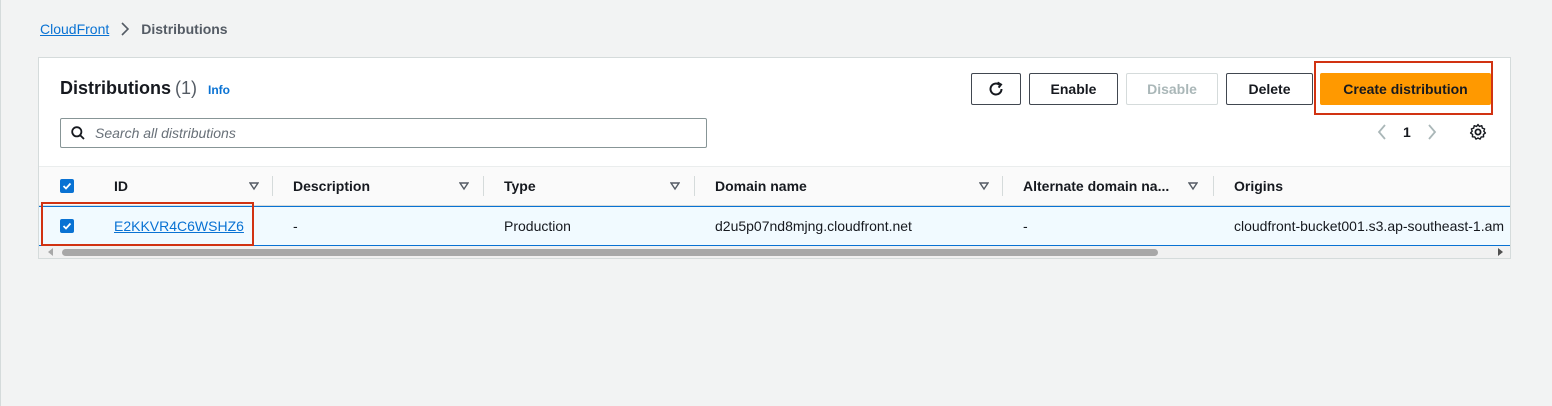 This screenshot has height=406, width=1552. Describe the element at coordinates (1432, 132) in the screenshot. I see `next-page-icon` at that location.